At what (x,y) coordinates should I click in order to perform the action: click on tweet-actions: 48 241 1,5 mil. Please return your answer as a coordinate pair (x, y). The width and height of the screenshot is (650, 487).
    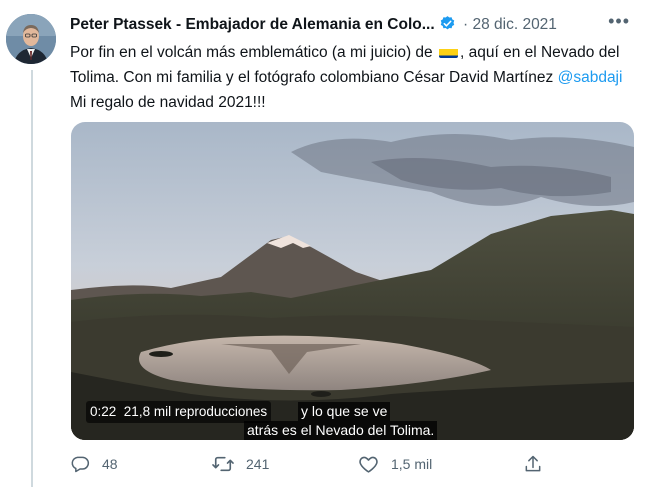
    Looking at the image, I should click on (350, 464).